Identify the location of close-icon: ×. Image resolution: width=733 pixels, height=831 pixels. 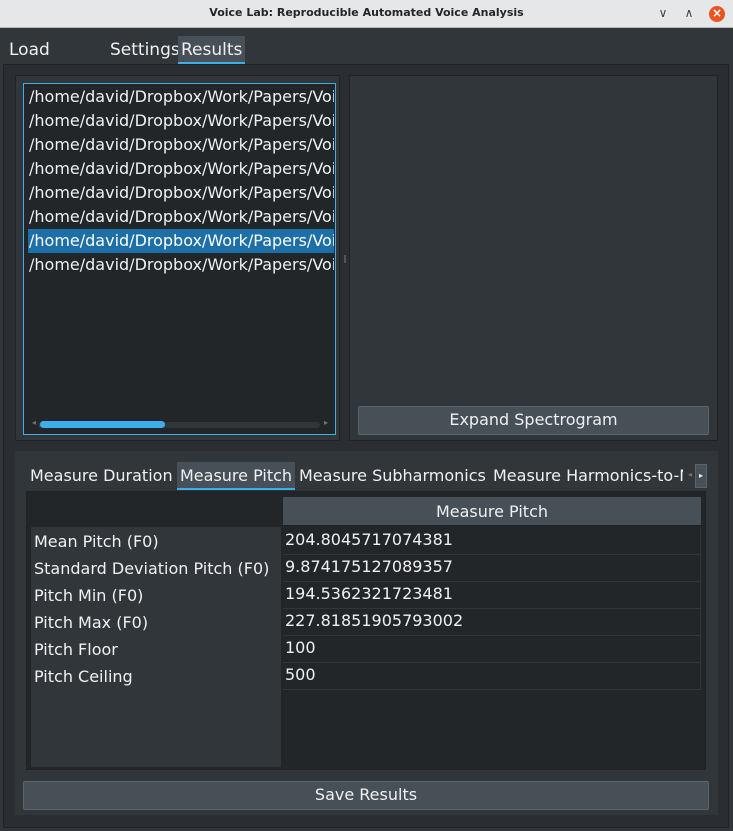
(717, 14).